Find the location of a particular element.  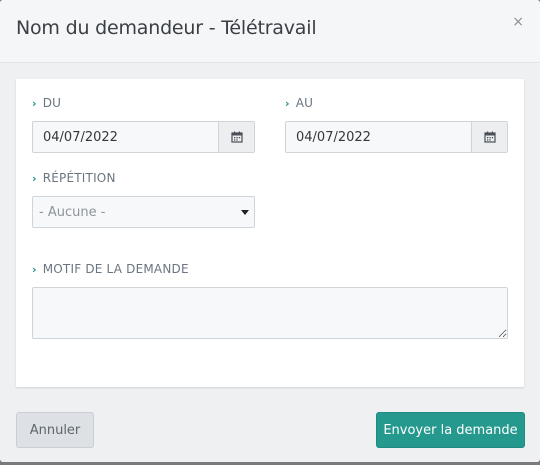

repetition-select: - Aucune - is located at coordinates (143, 212).